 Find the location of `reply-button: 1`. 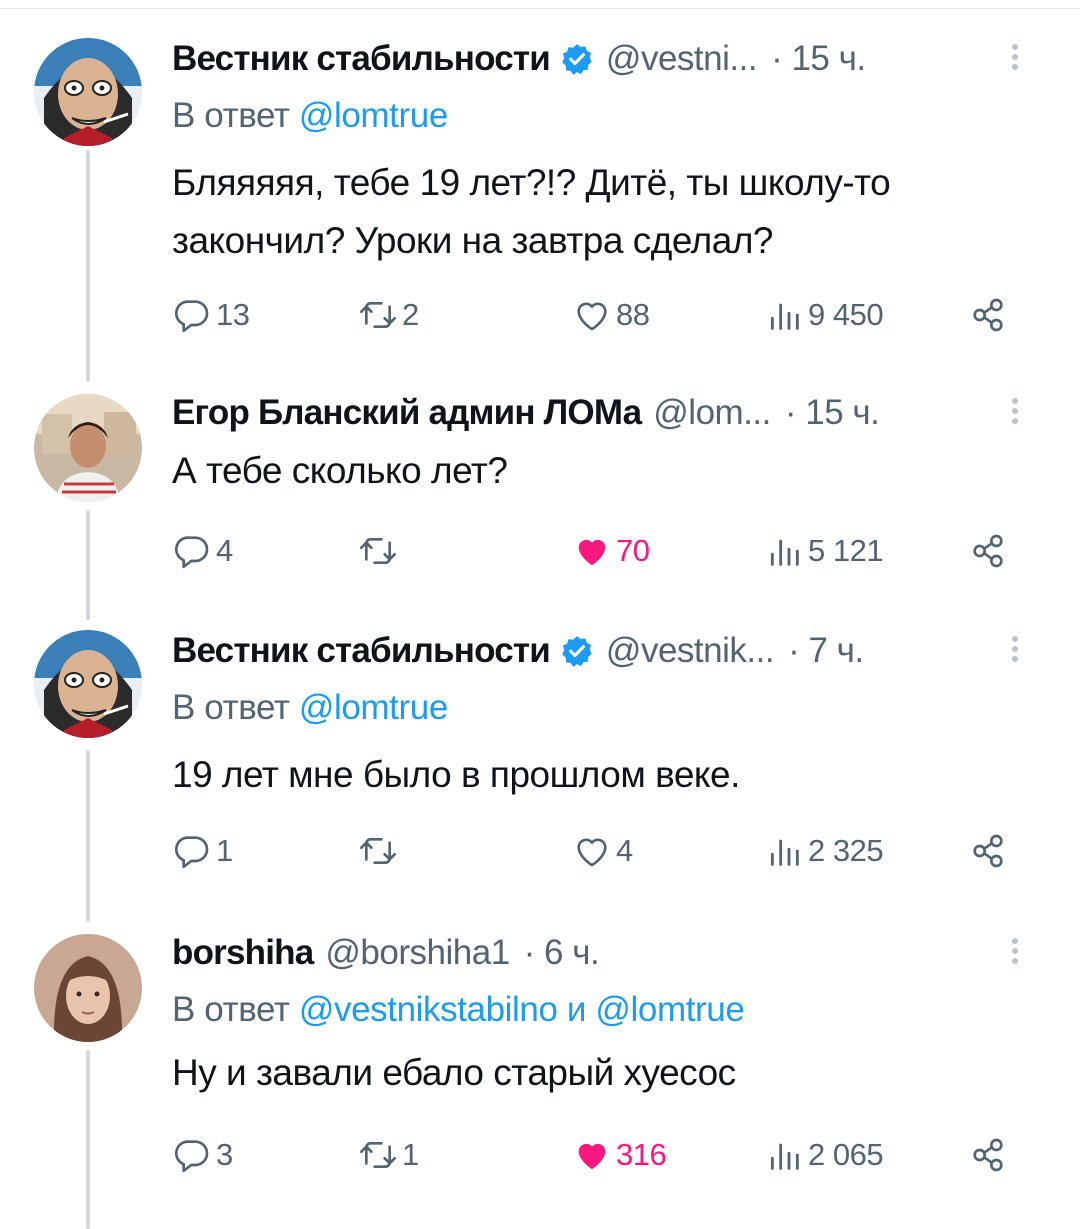

reply-button: 1 is located at coordinates (202, 851).